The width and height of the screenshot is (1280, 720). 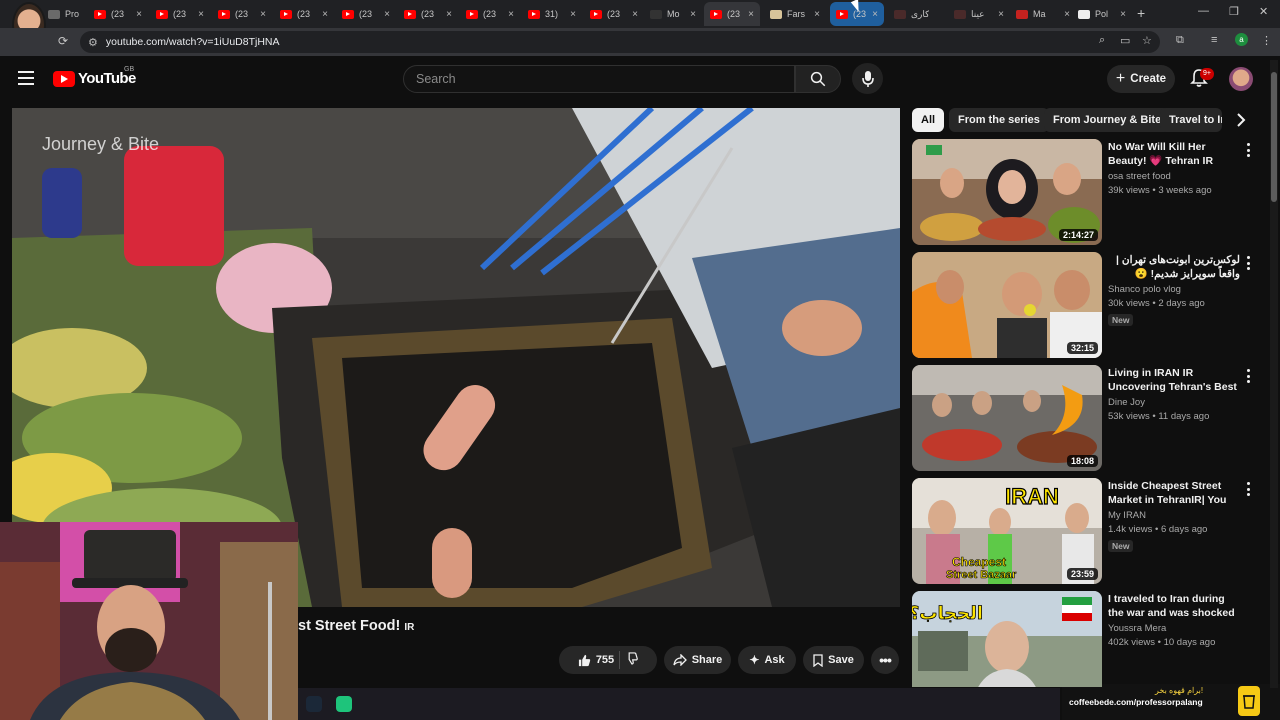 I want to click on new-badge: New, so click(x=1121, y=320).